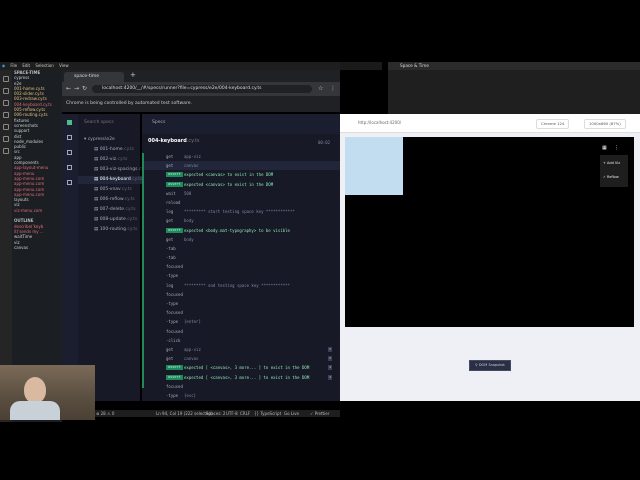 The height and width of the screenshot is (480, 640). Describe the element at coordinates (6, 151) in the screenshot. I see `remote-icon` at that location.